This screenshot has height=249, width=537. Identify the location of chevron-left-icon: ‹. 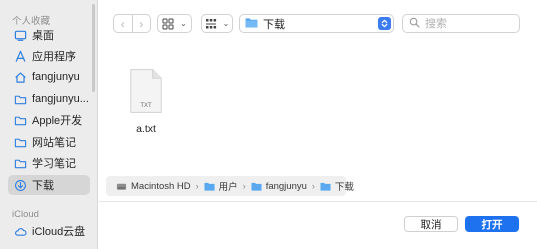
(122, 23).